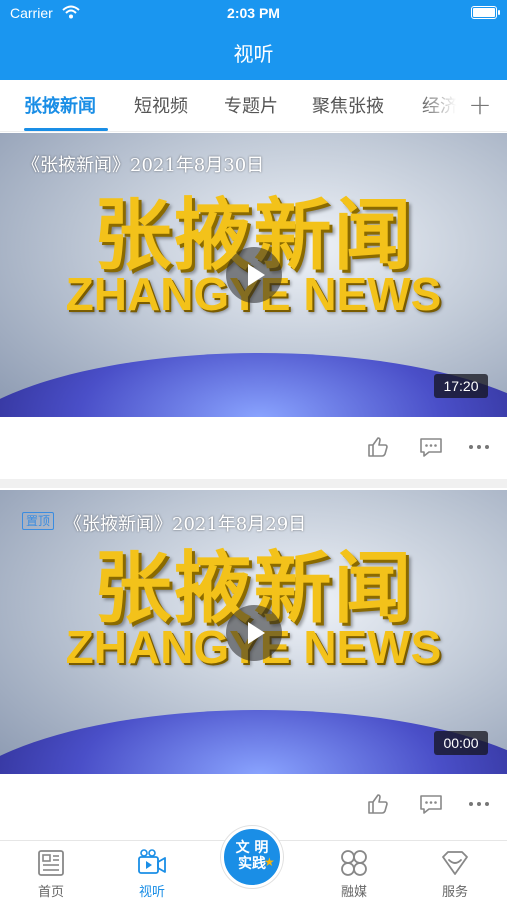 The image size is (507, 900). Describe the element at coordinates (442, 105) in the screenshot. I see `tab-fade` at that location.